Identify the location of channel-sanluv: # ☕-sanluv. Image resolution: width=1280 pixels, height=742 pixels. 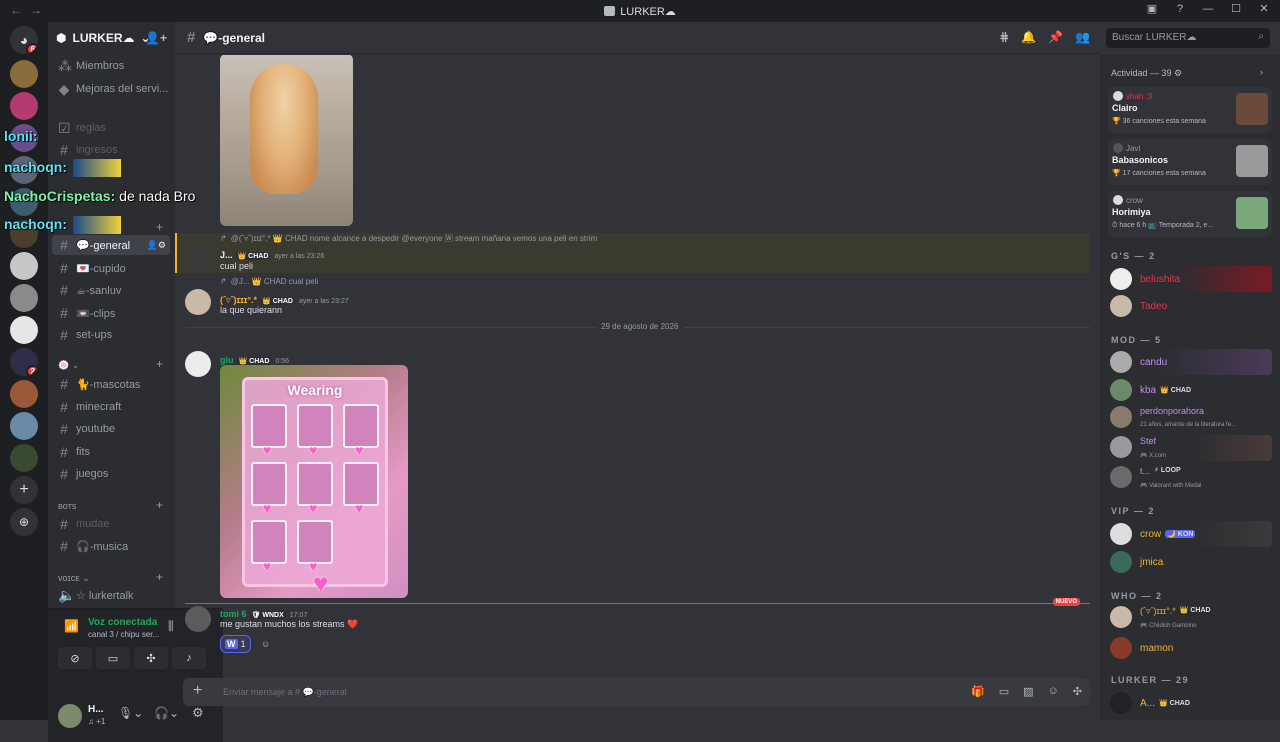
(111, 290).